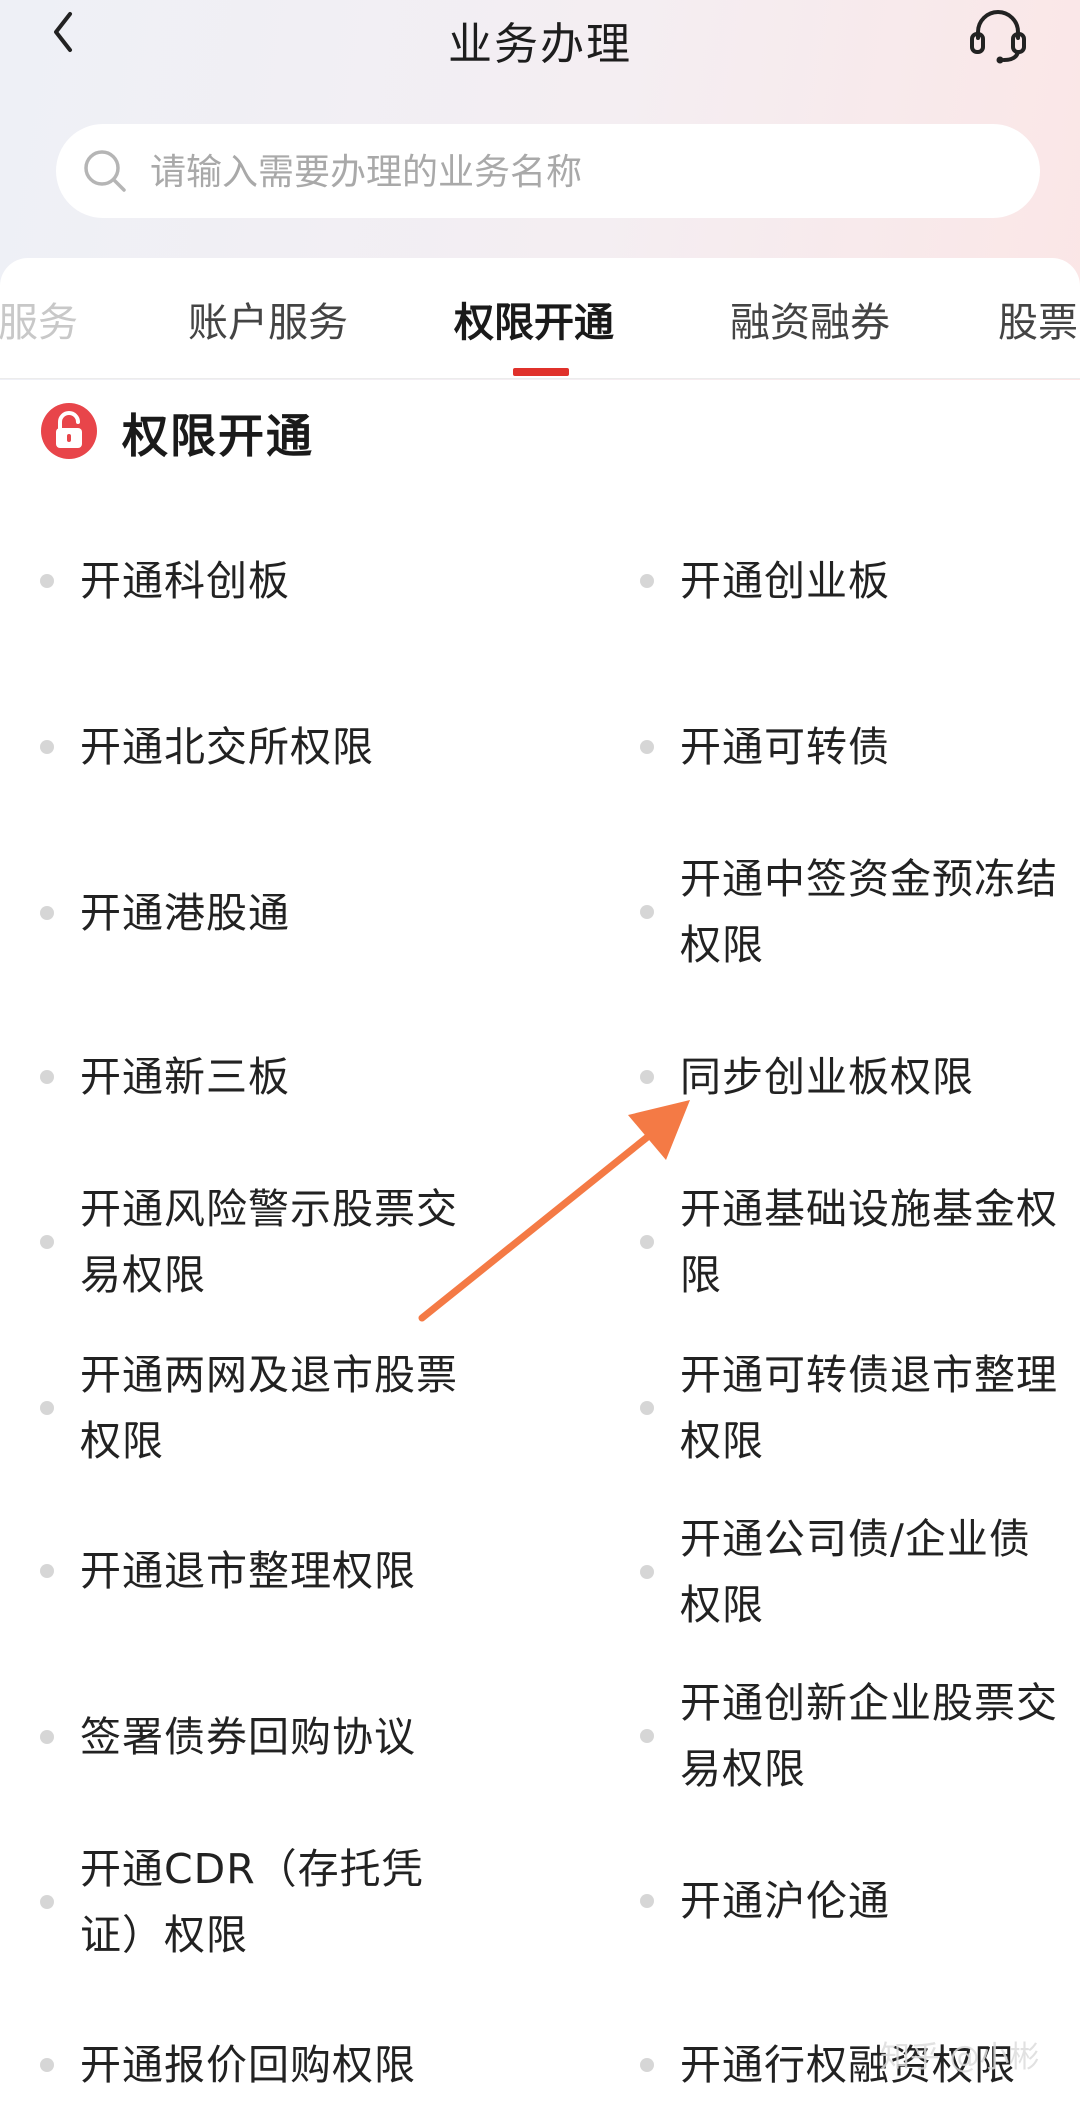 This screenshot has height=2102, width=1080. I want to click on tab-margin-trading: 融资融券, so click(810, 319).